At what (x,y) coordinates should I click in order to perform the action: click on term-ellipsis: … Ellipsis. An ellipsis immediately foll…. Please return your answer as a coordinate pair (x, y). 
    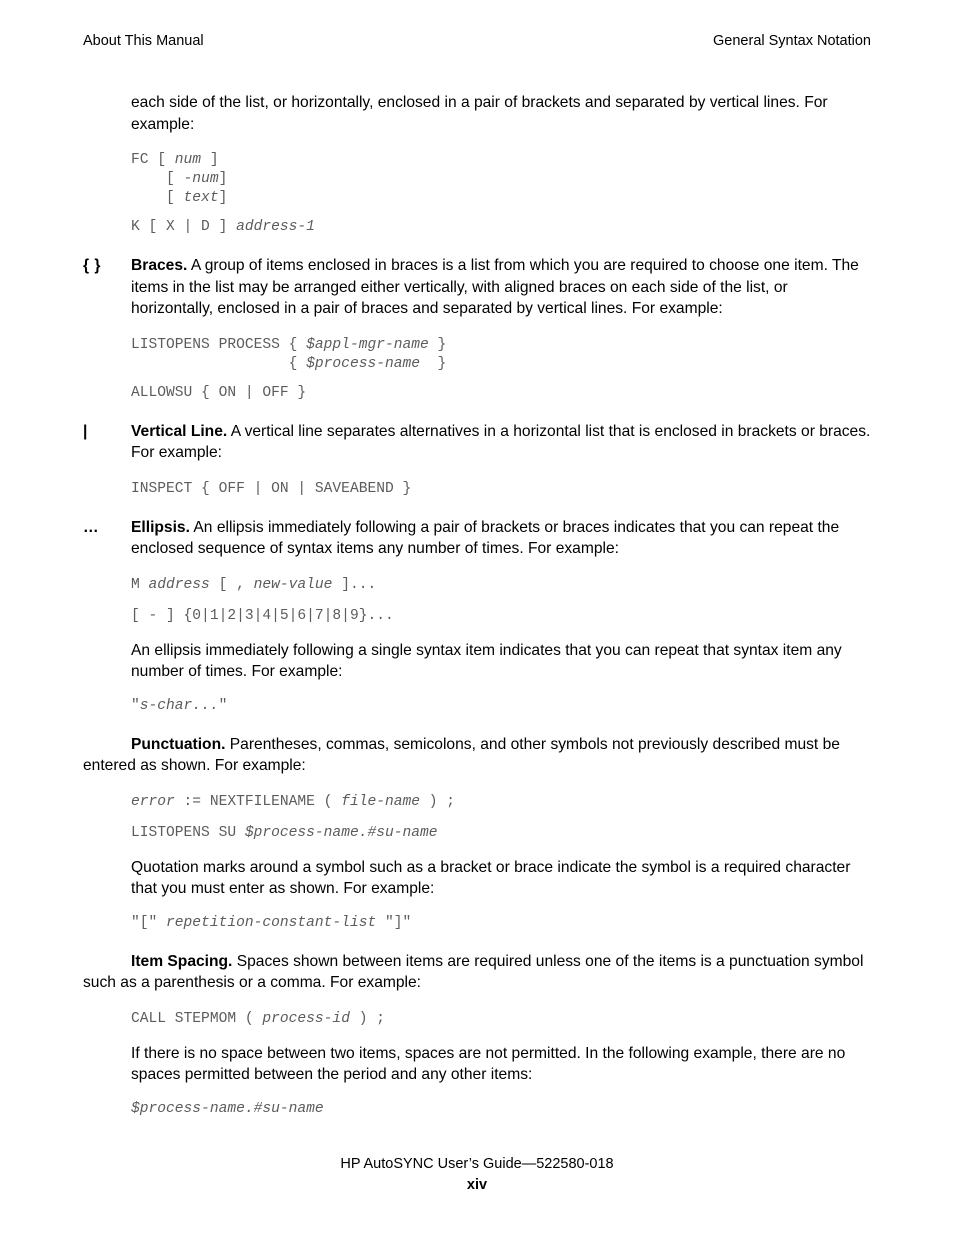
    Looking at the image, I should click on (477, 538).